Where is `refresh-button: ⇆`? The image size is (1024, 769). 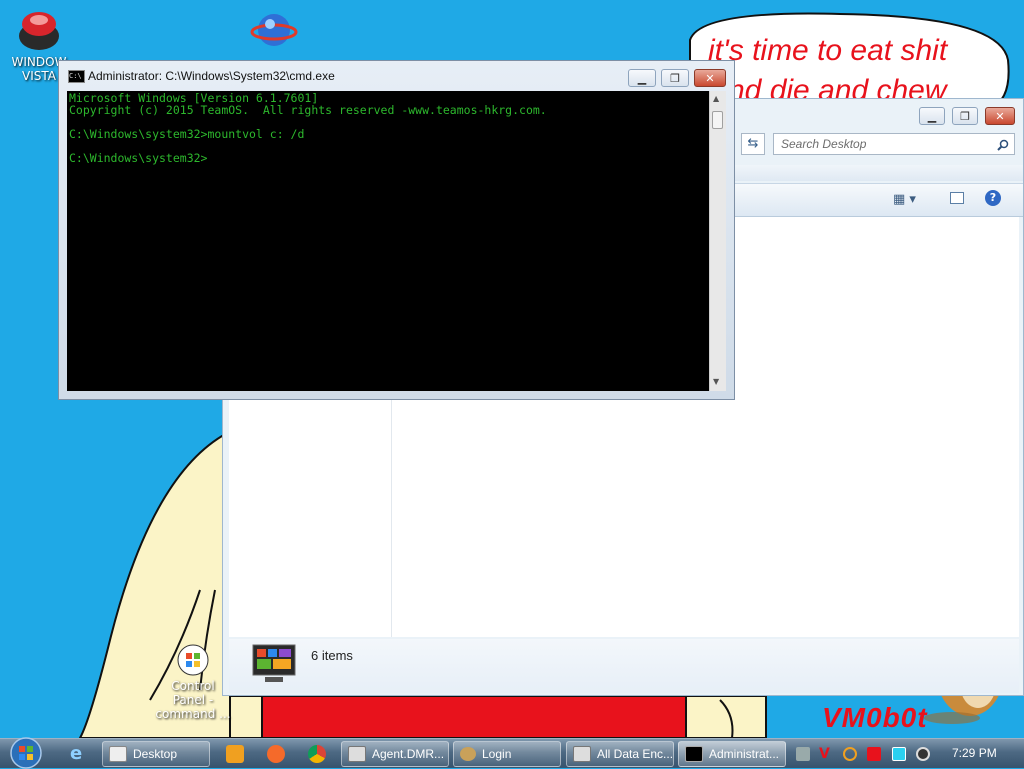
refresh-button: ⇆ is located at coordinates (753, 144).